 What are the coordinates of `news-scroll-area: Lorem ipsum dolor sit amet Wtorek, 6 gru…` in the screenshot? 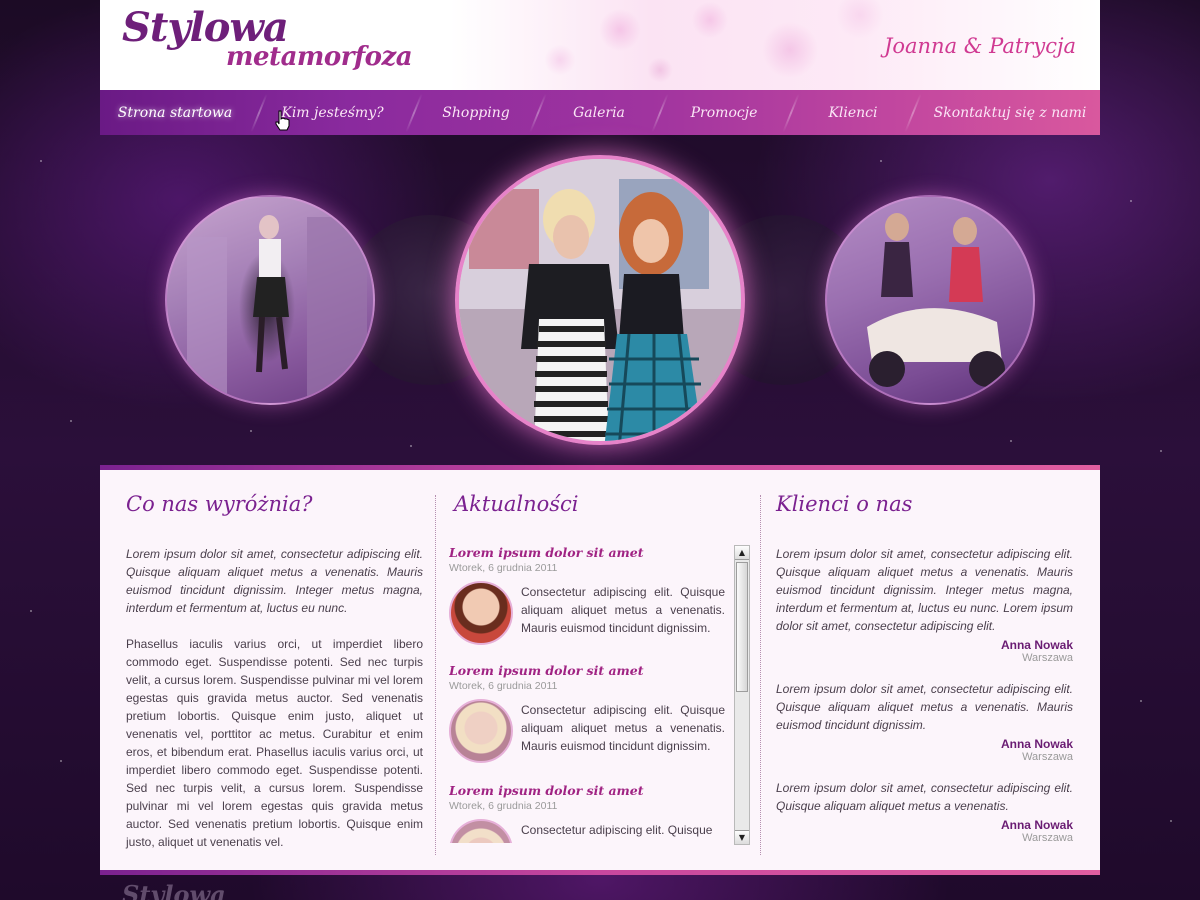 It's located at (599, 694).